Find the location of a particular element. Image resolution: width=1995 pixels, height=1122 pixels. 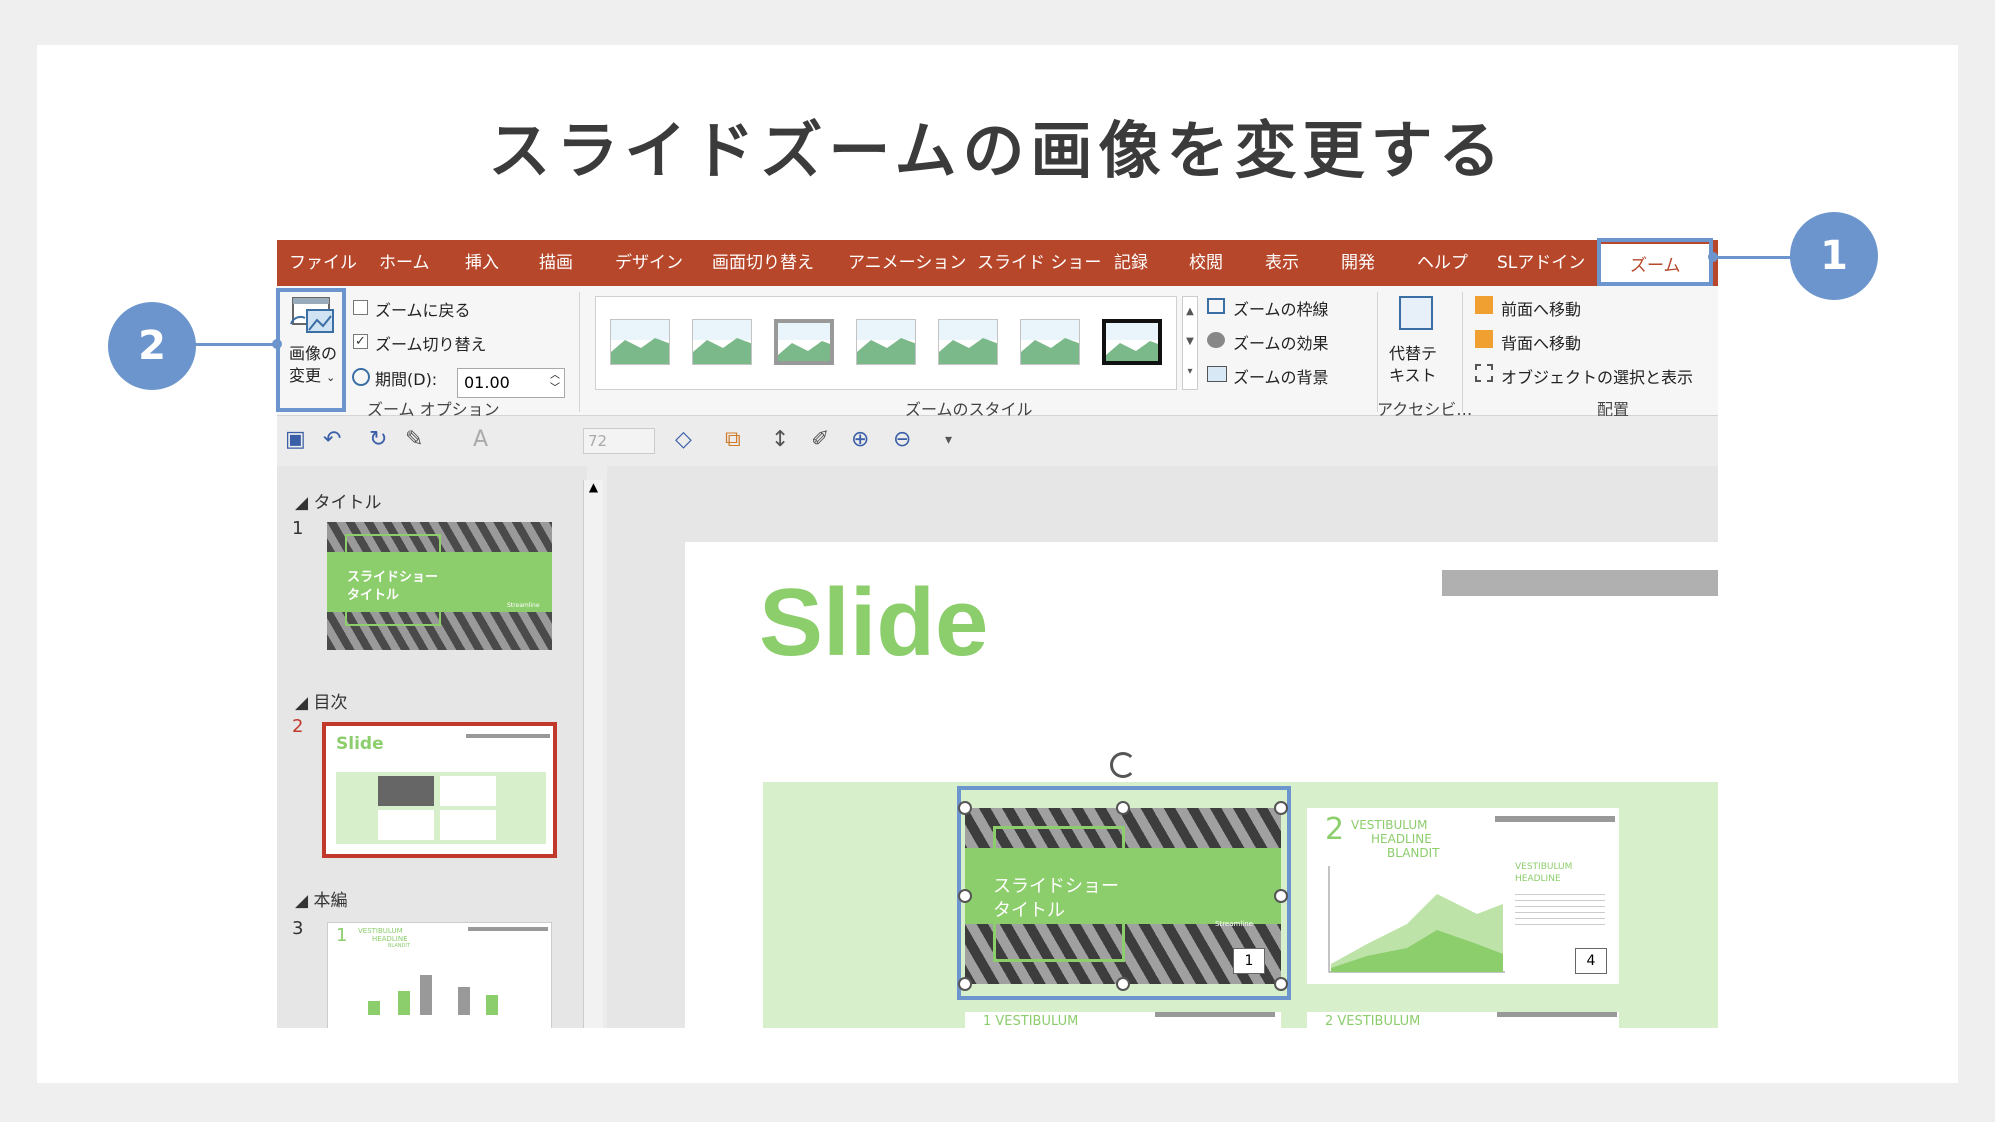

thumb-title: スライドショー is located at coordinates (393, 577).